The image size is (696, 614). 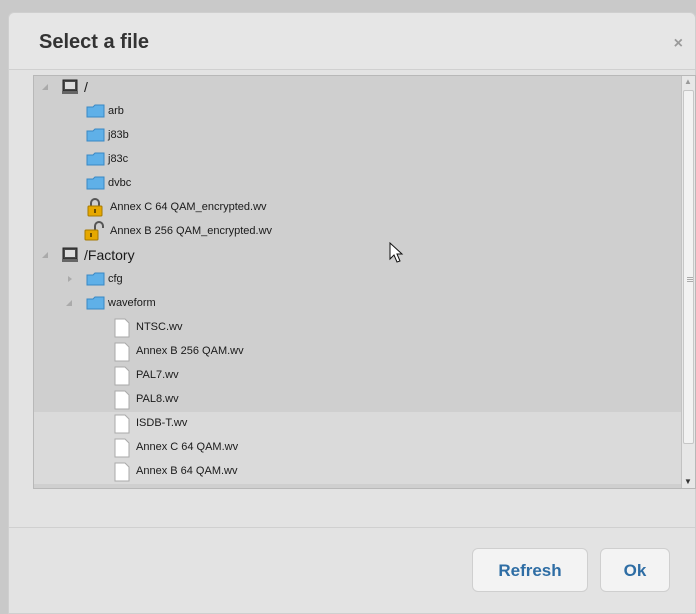 What do you see at coordinates (688, 267) in the screenshot?
I see `scrollbar-thumb` at bounding box center [688, 267].